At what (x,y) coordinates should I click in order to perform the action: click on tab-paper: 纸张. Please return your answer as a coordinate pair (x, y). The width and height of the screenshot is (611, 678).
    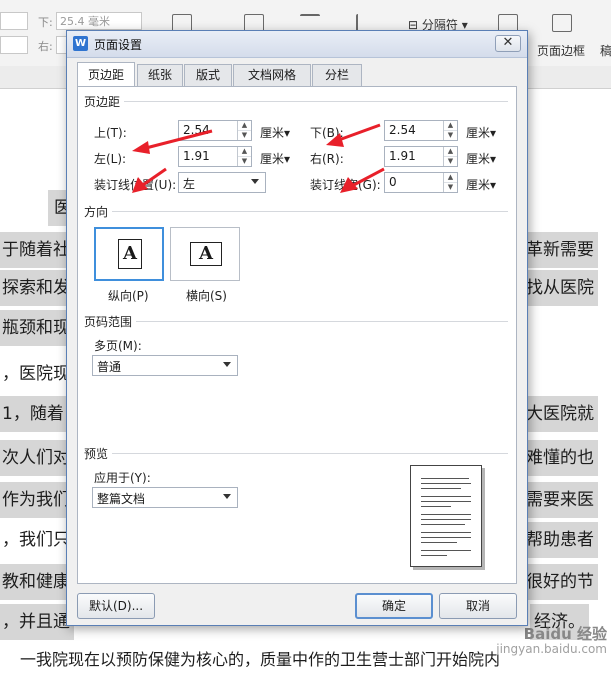
    Looking at the image, I should click on (160, 75).